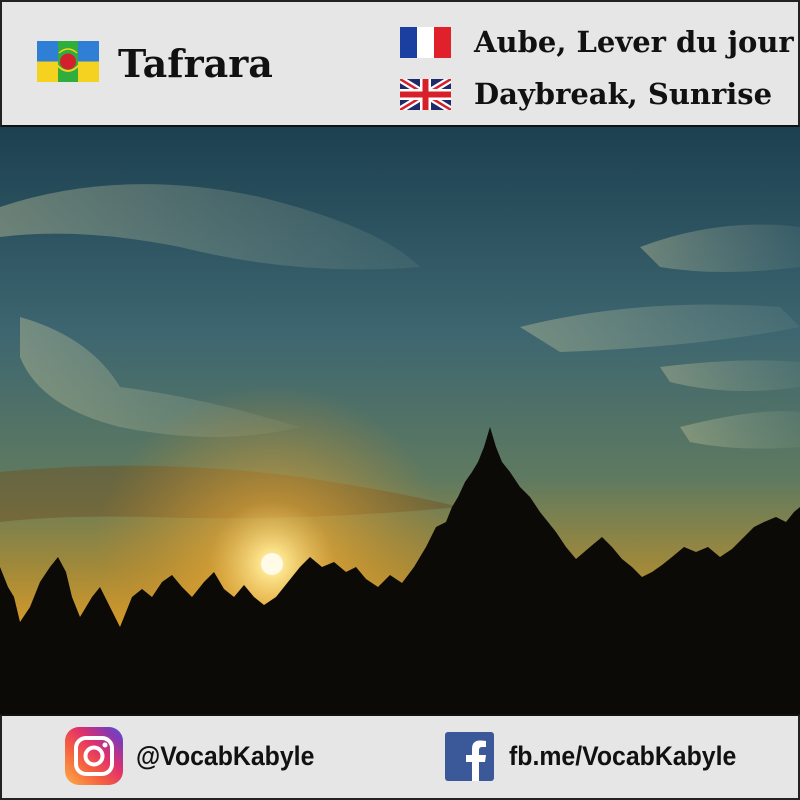 The width and height of the screenshot is (800, 800). Describe the element at coordinates (622, 756) in the screenshot. I see `facebook-handle: fb.me/VocabKabyle` at that location.